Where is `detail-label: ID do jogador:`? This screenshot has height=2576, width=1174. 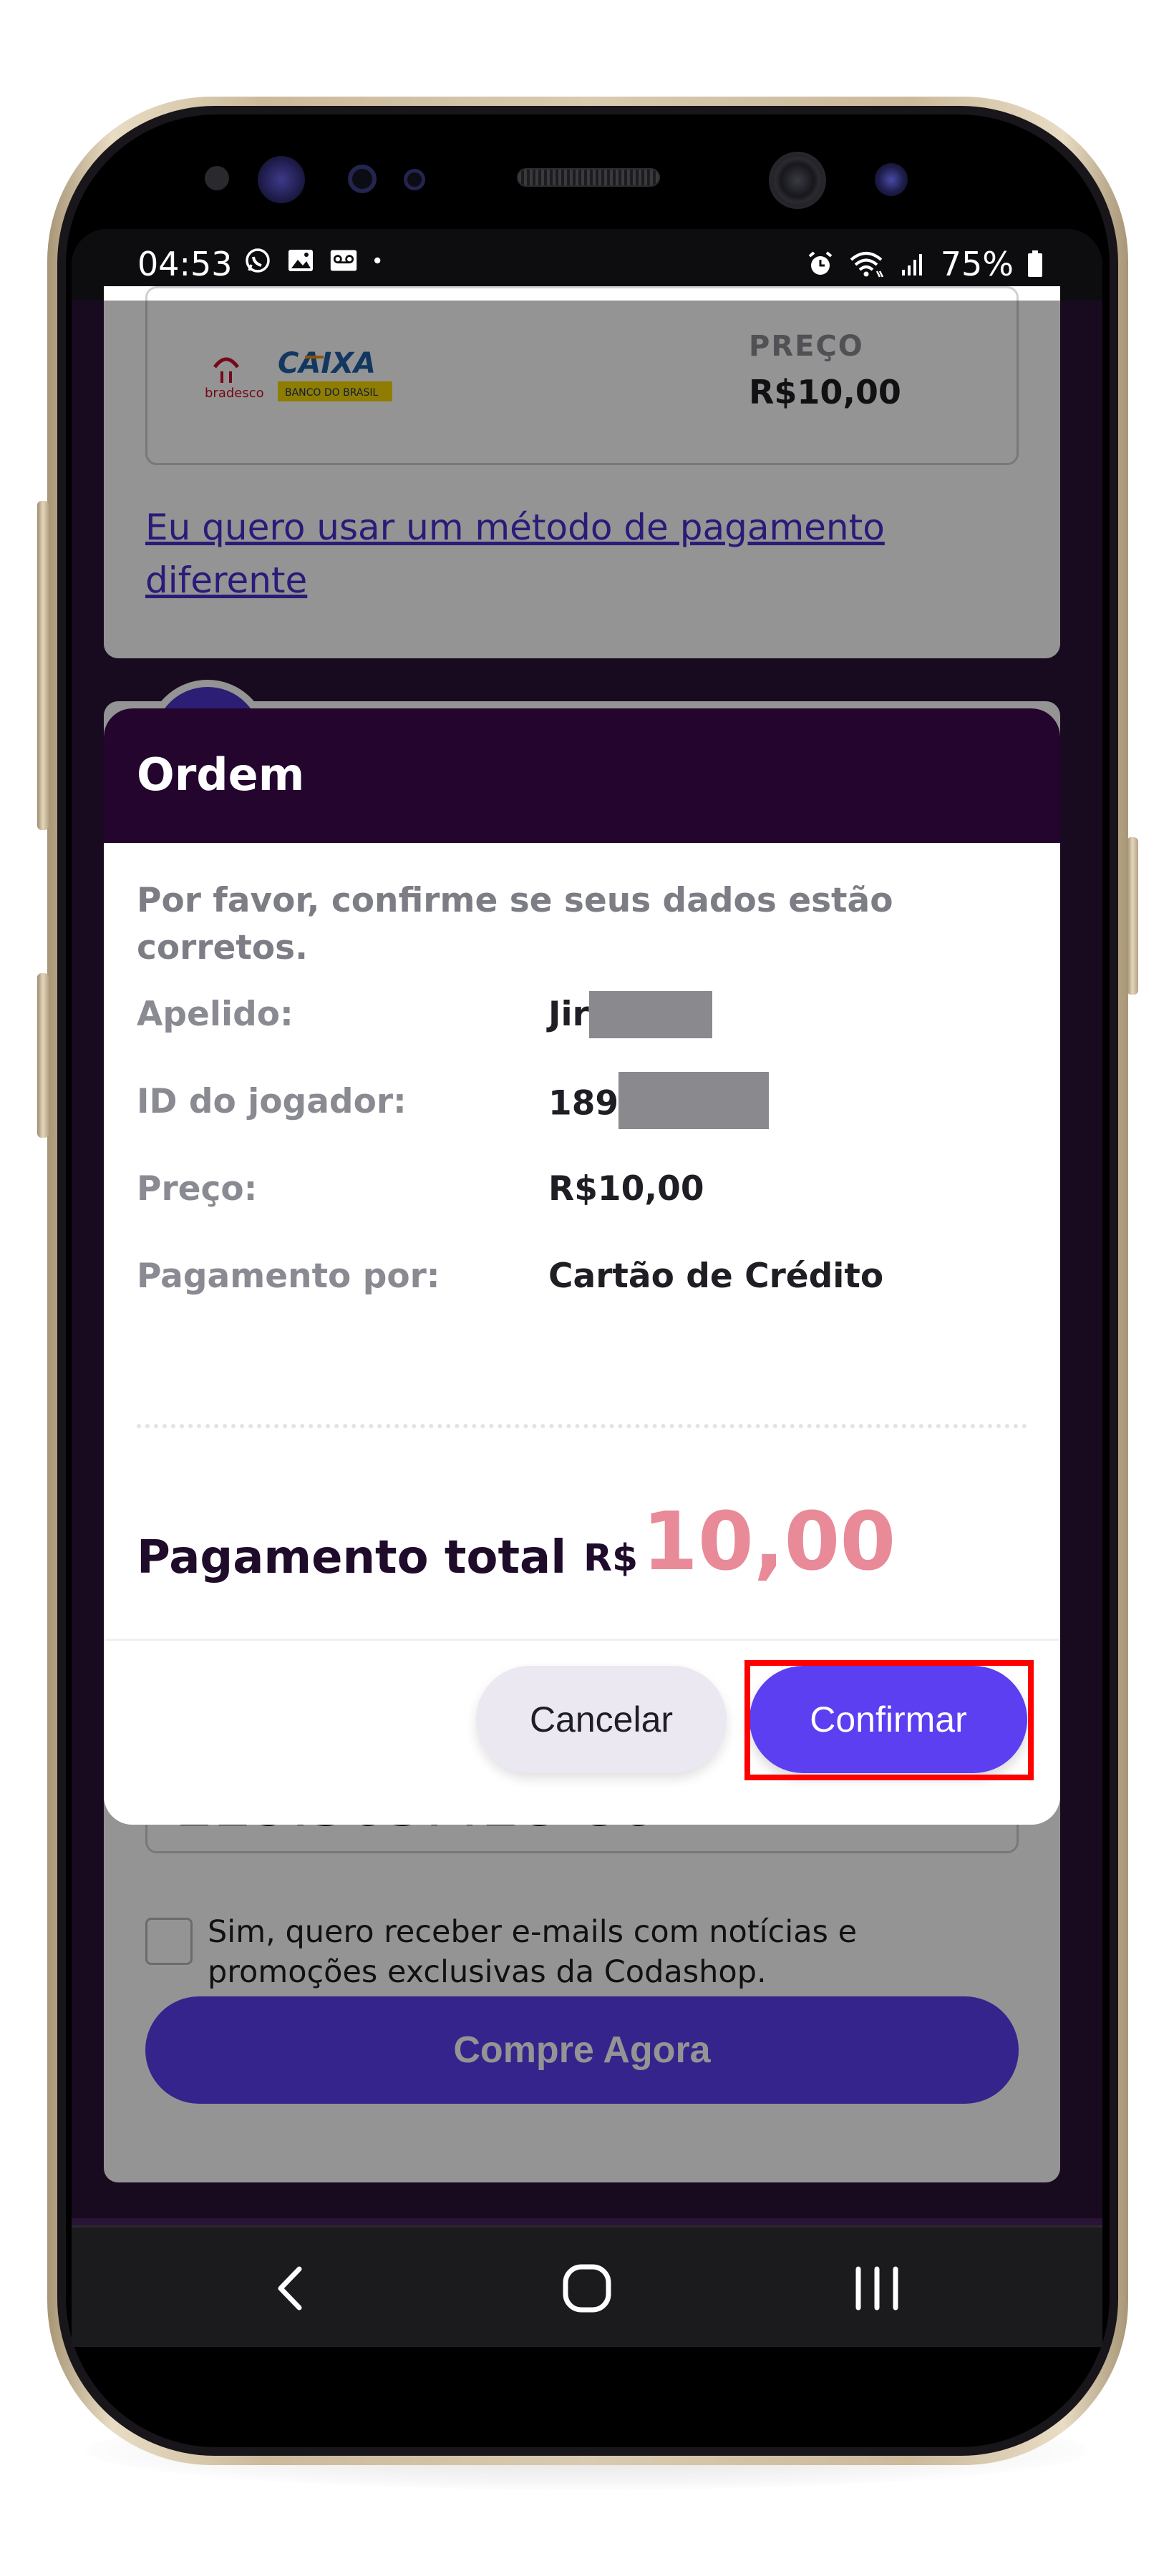
detail-label: ID do jogador: is located at coordinates (272, 1101).